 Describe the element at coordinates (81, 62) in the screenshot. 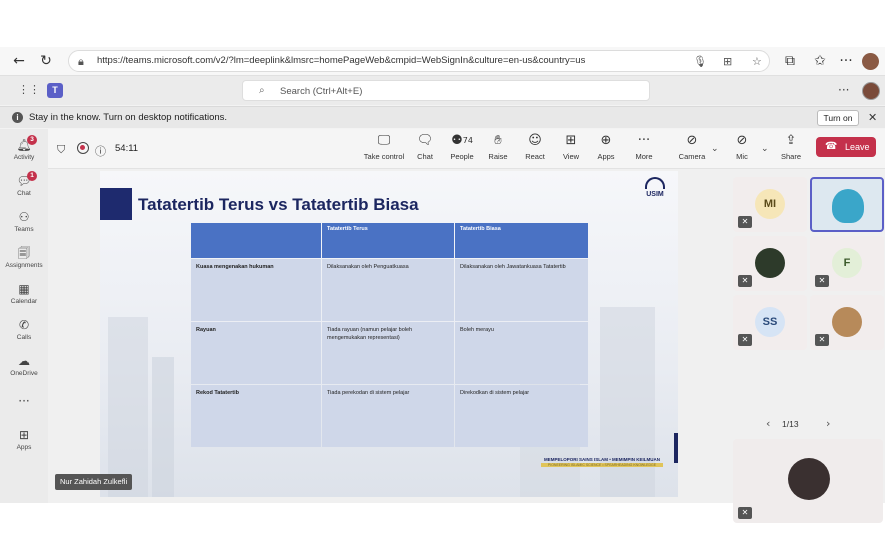

I see `lock-icon: 🔒︎` at that location.